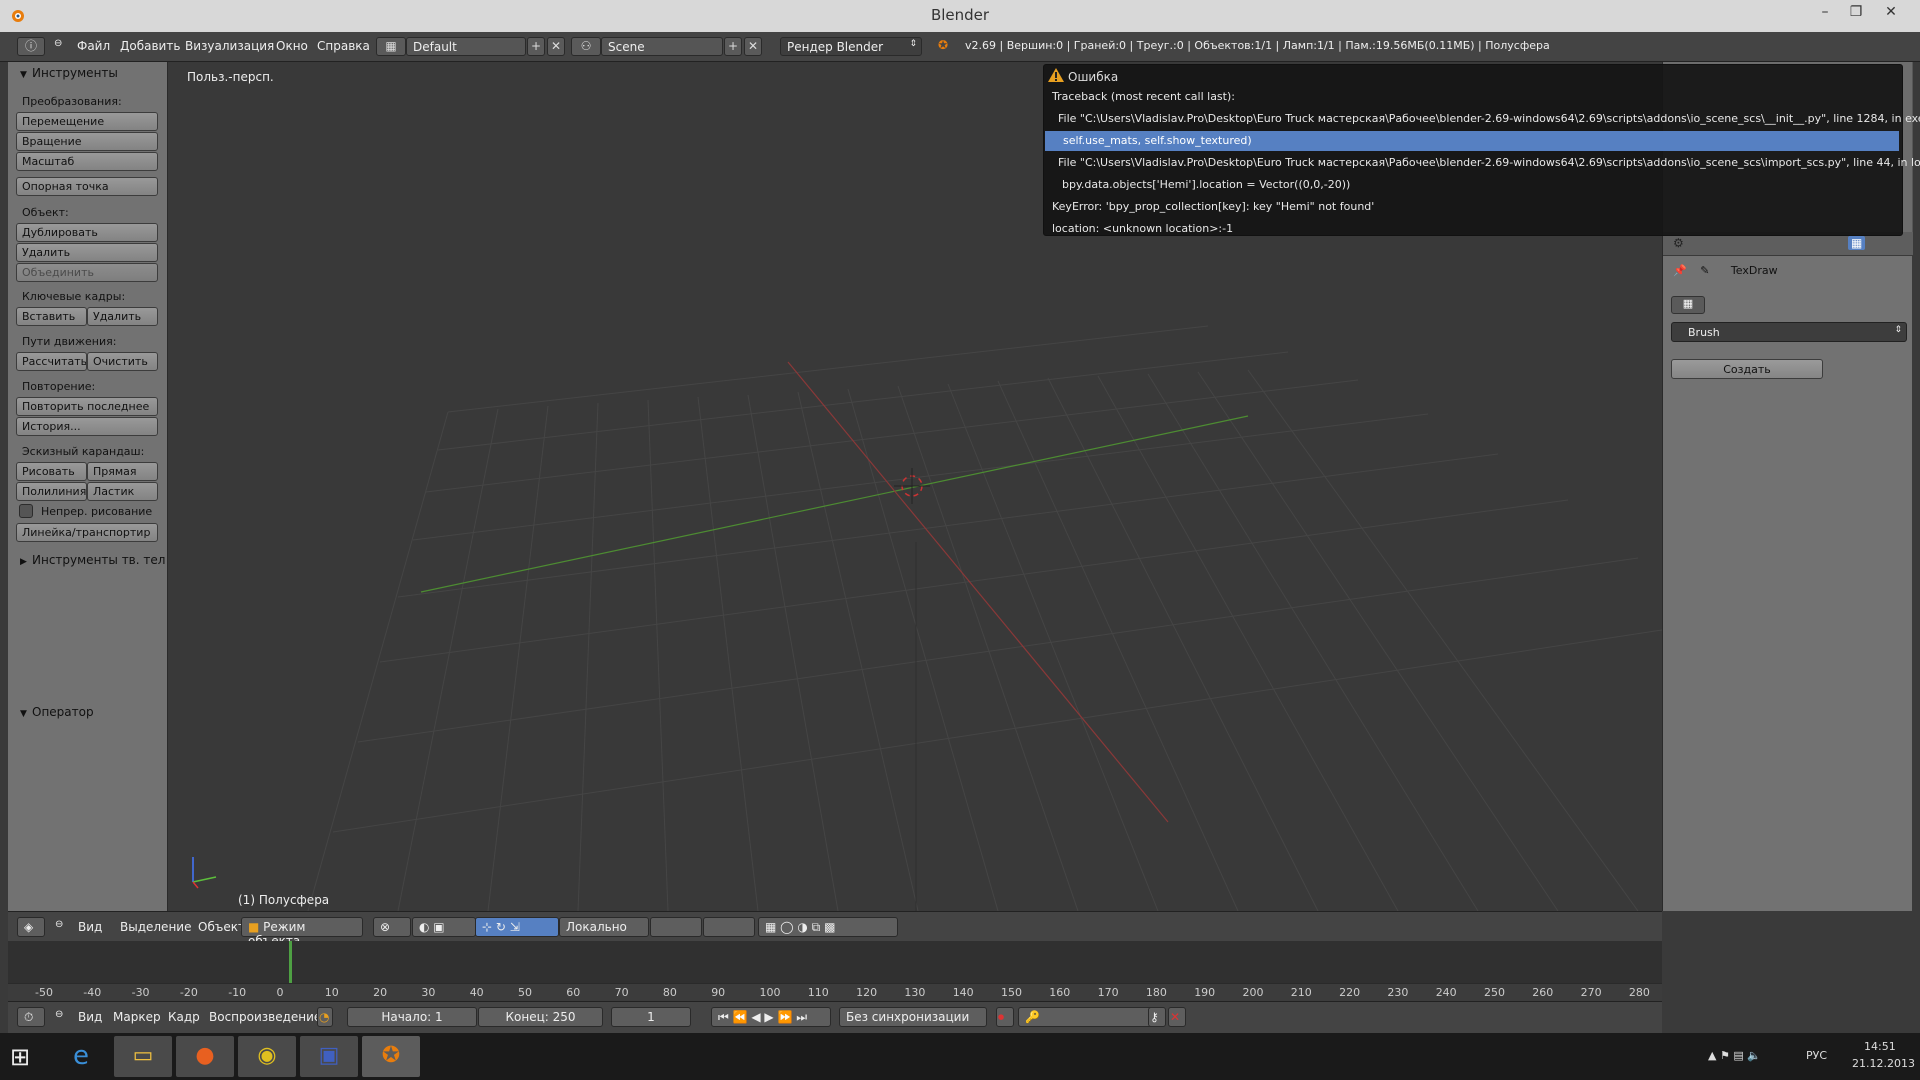 This screenshot has width=1920, height=1080. What do you see at coordinates (26, 511) in the screenshot?
I see `continuous-draw-checkbox` at bounding box center [26, 511].